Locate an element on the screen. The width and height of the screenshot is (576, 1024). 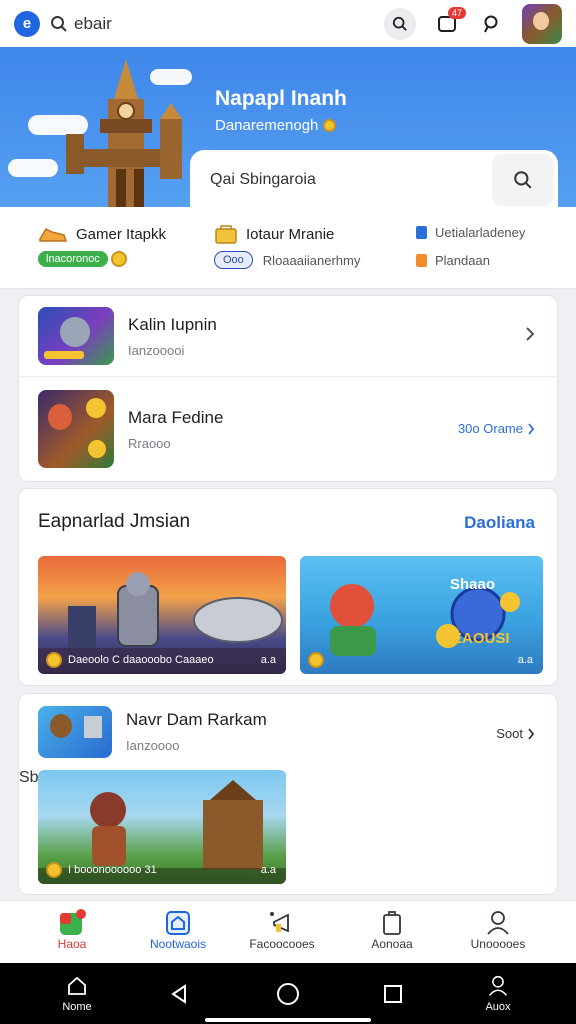
house-icon is located at coordinates (178, 923).